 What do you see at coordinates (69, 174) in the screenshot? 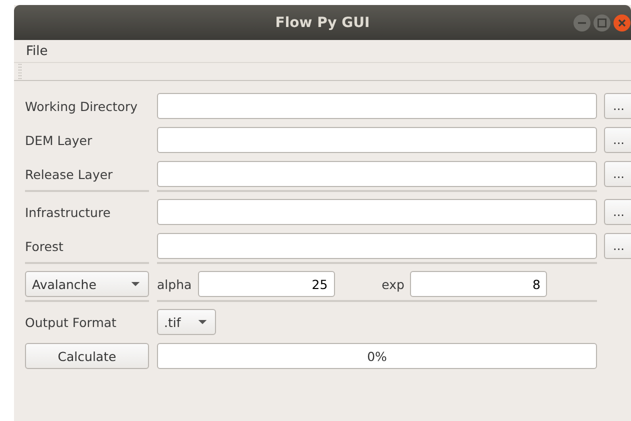
I see `field-label: Release Layer` at bounding box center [69, 174].